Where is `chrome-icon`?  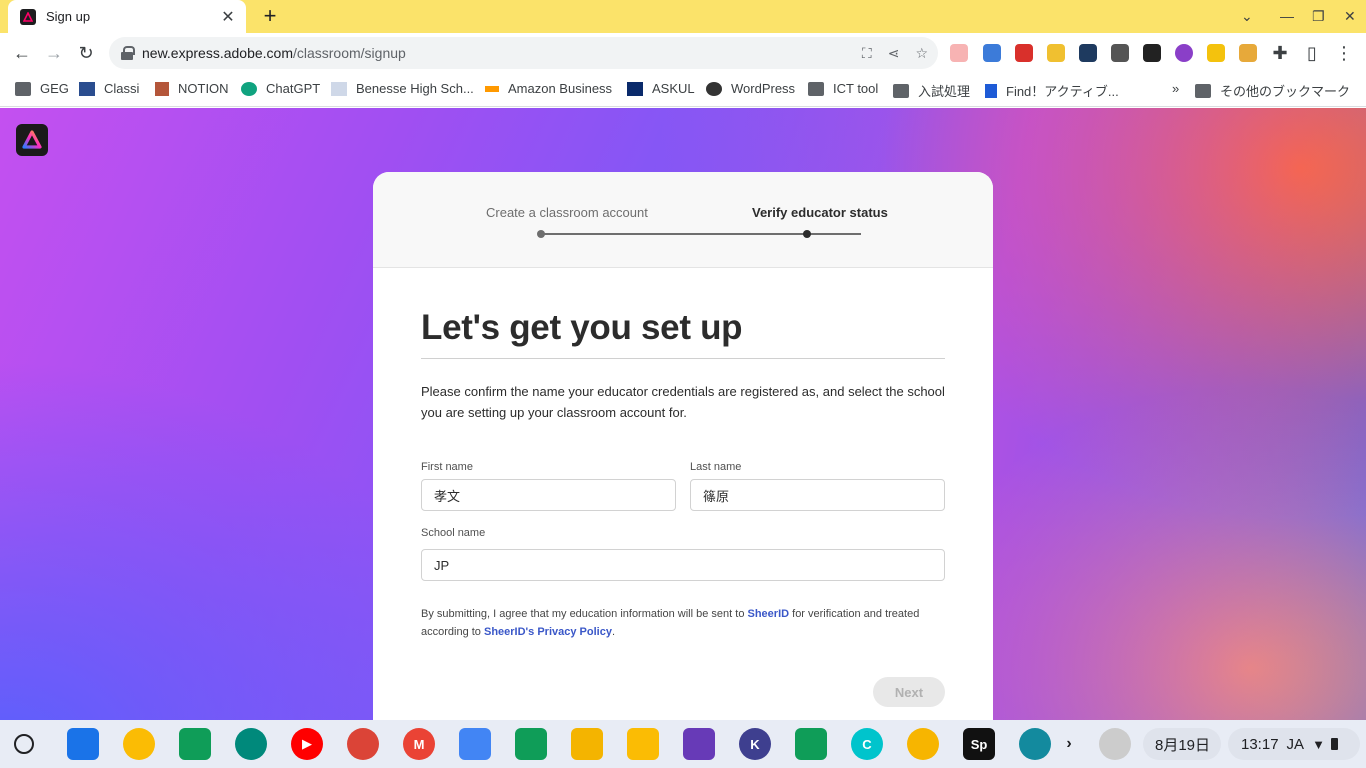
chrome-icon is located at coordinates (363, 744).